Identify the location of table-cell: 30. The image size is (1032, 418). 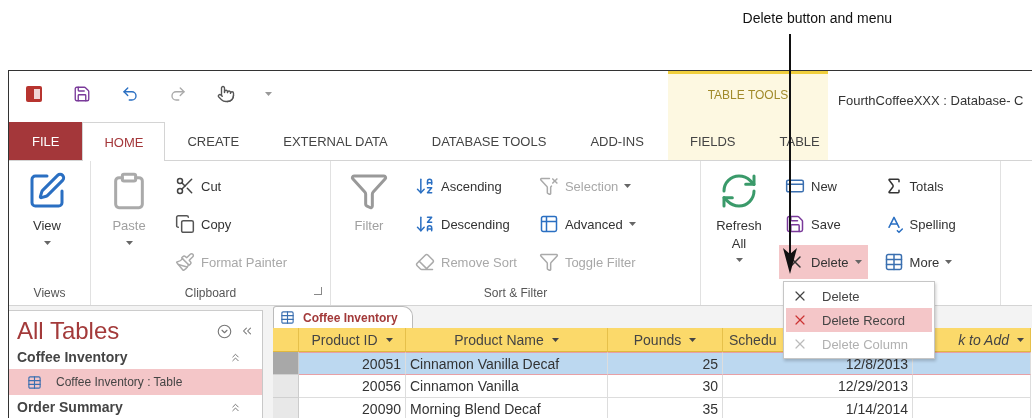
(665, 386).